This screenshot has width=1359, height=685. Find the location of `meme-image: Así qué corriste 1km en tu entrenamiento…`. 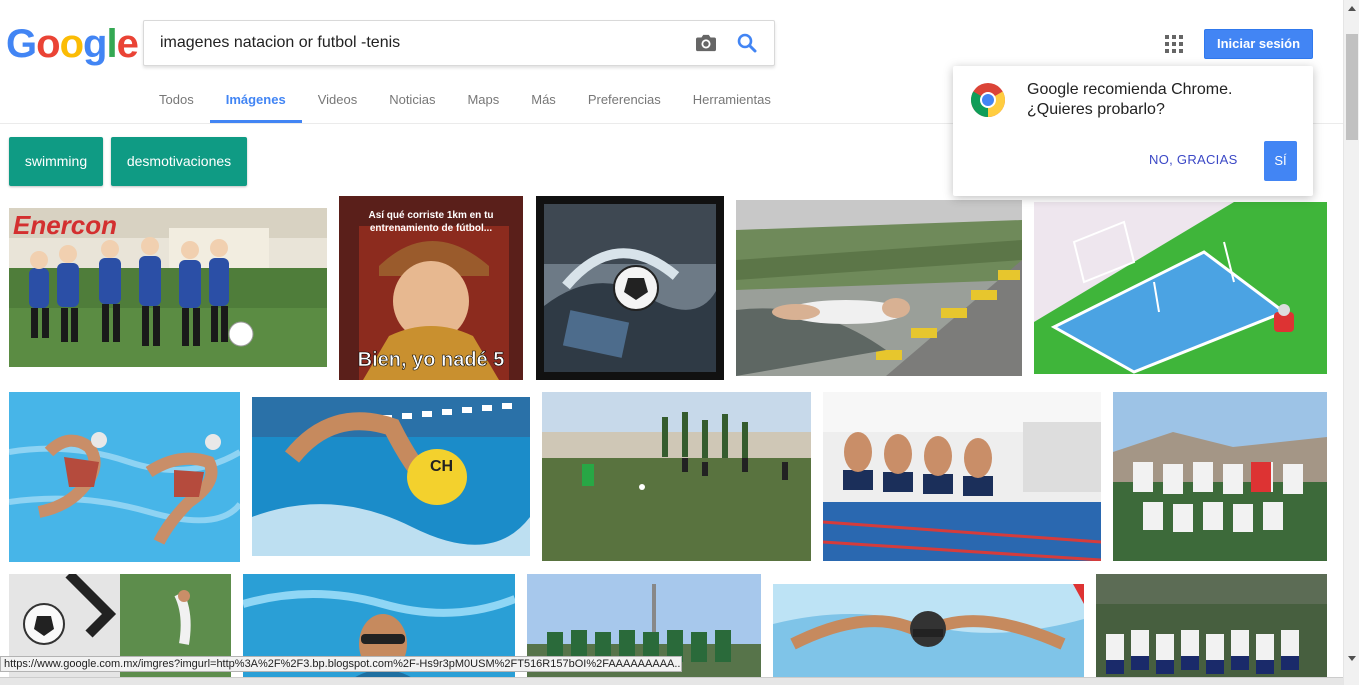

meme-image: Así qué corriste 1km en tu entrenamiento… is located at coordinates (431, 288).